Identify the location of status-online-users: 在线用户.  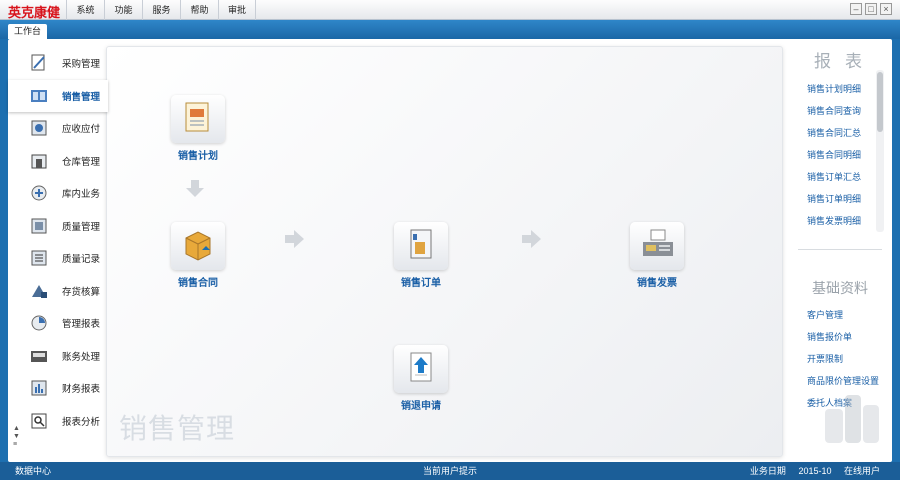
(862, 471).